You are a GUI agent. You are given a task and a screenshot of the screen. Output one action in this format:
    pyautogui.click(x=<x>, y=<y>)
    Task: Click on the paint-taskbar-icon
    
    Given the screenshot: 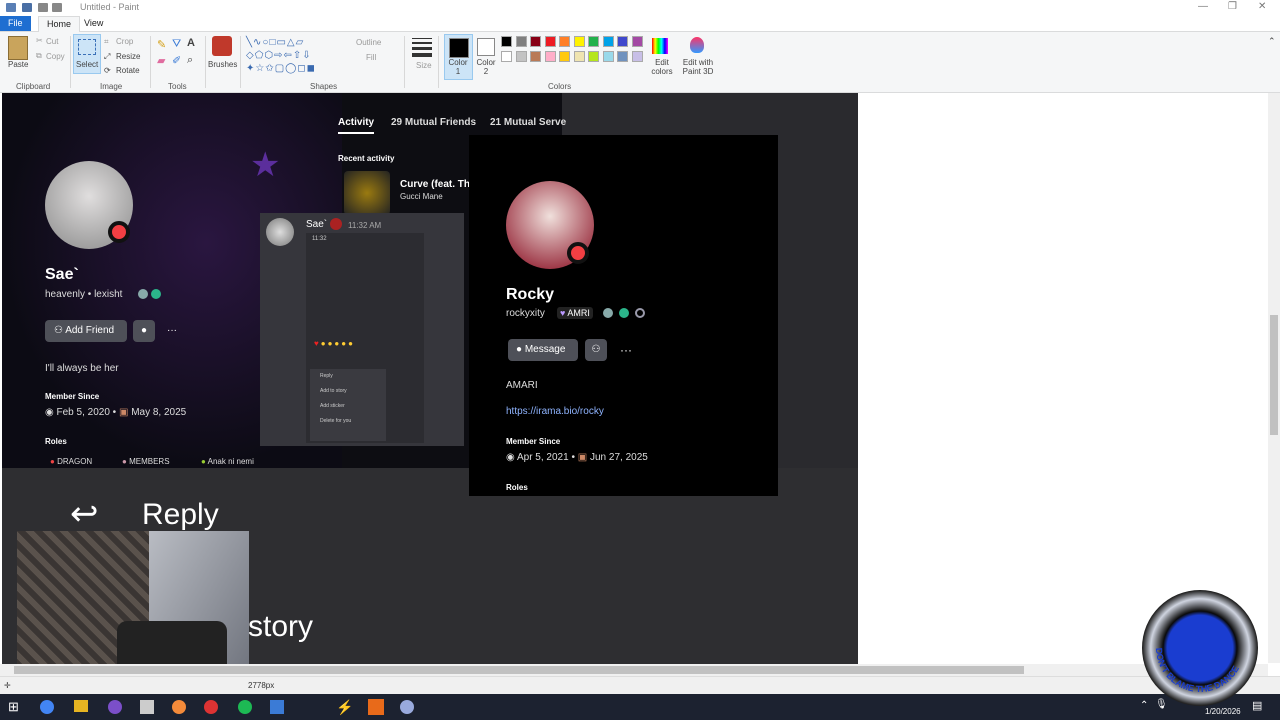 What is the action you would take?
    pyautogui.click(x=277, y=707)
    